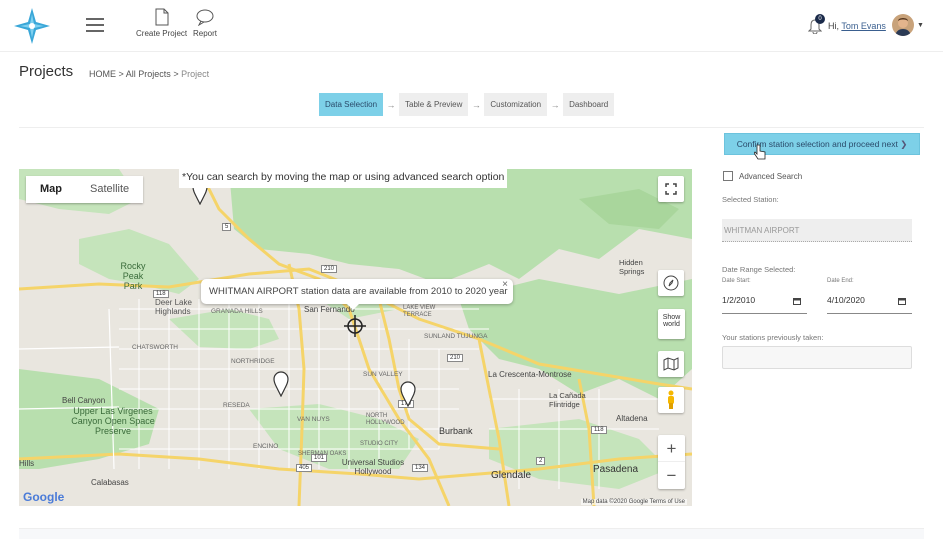 Image resolution: width=943 pixels, height=539 pixels. Describe the element at coordinates (227, 227) in the screenshot. I see `highway-shield: 5` at that location.